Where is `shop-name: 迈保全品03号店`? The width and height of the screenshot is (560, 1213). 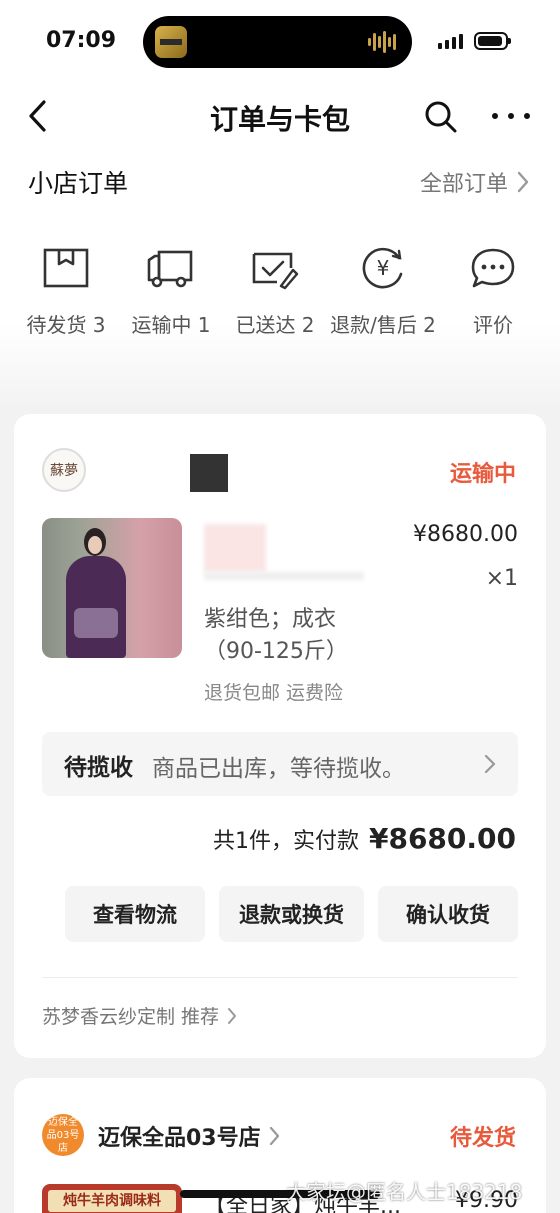 shop-name: 迈保全品03号店 is located at coordinates (179, 1138).